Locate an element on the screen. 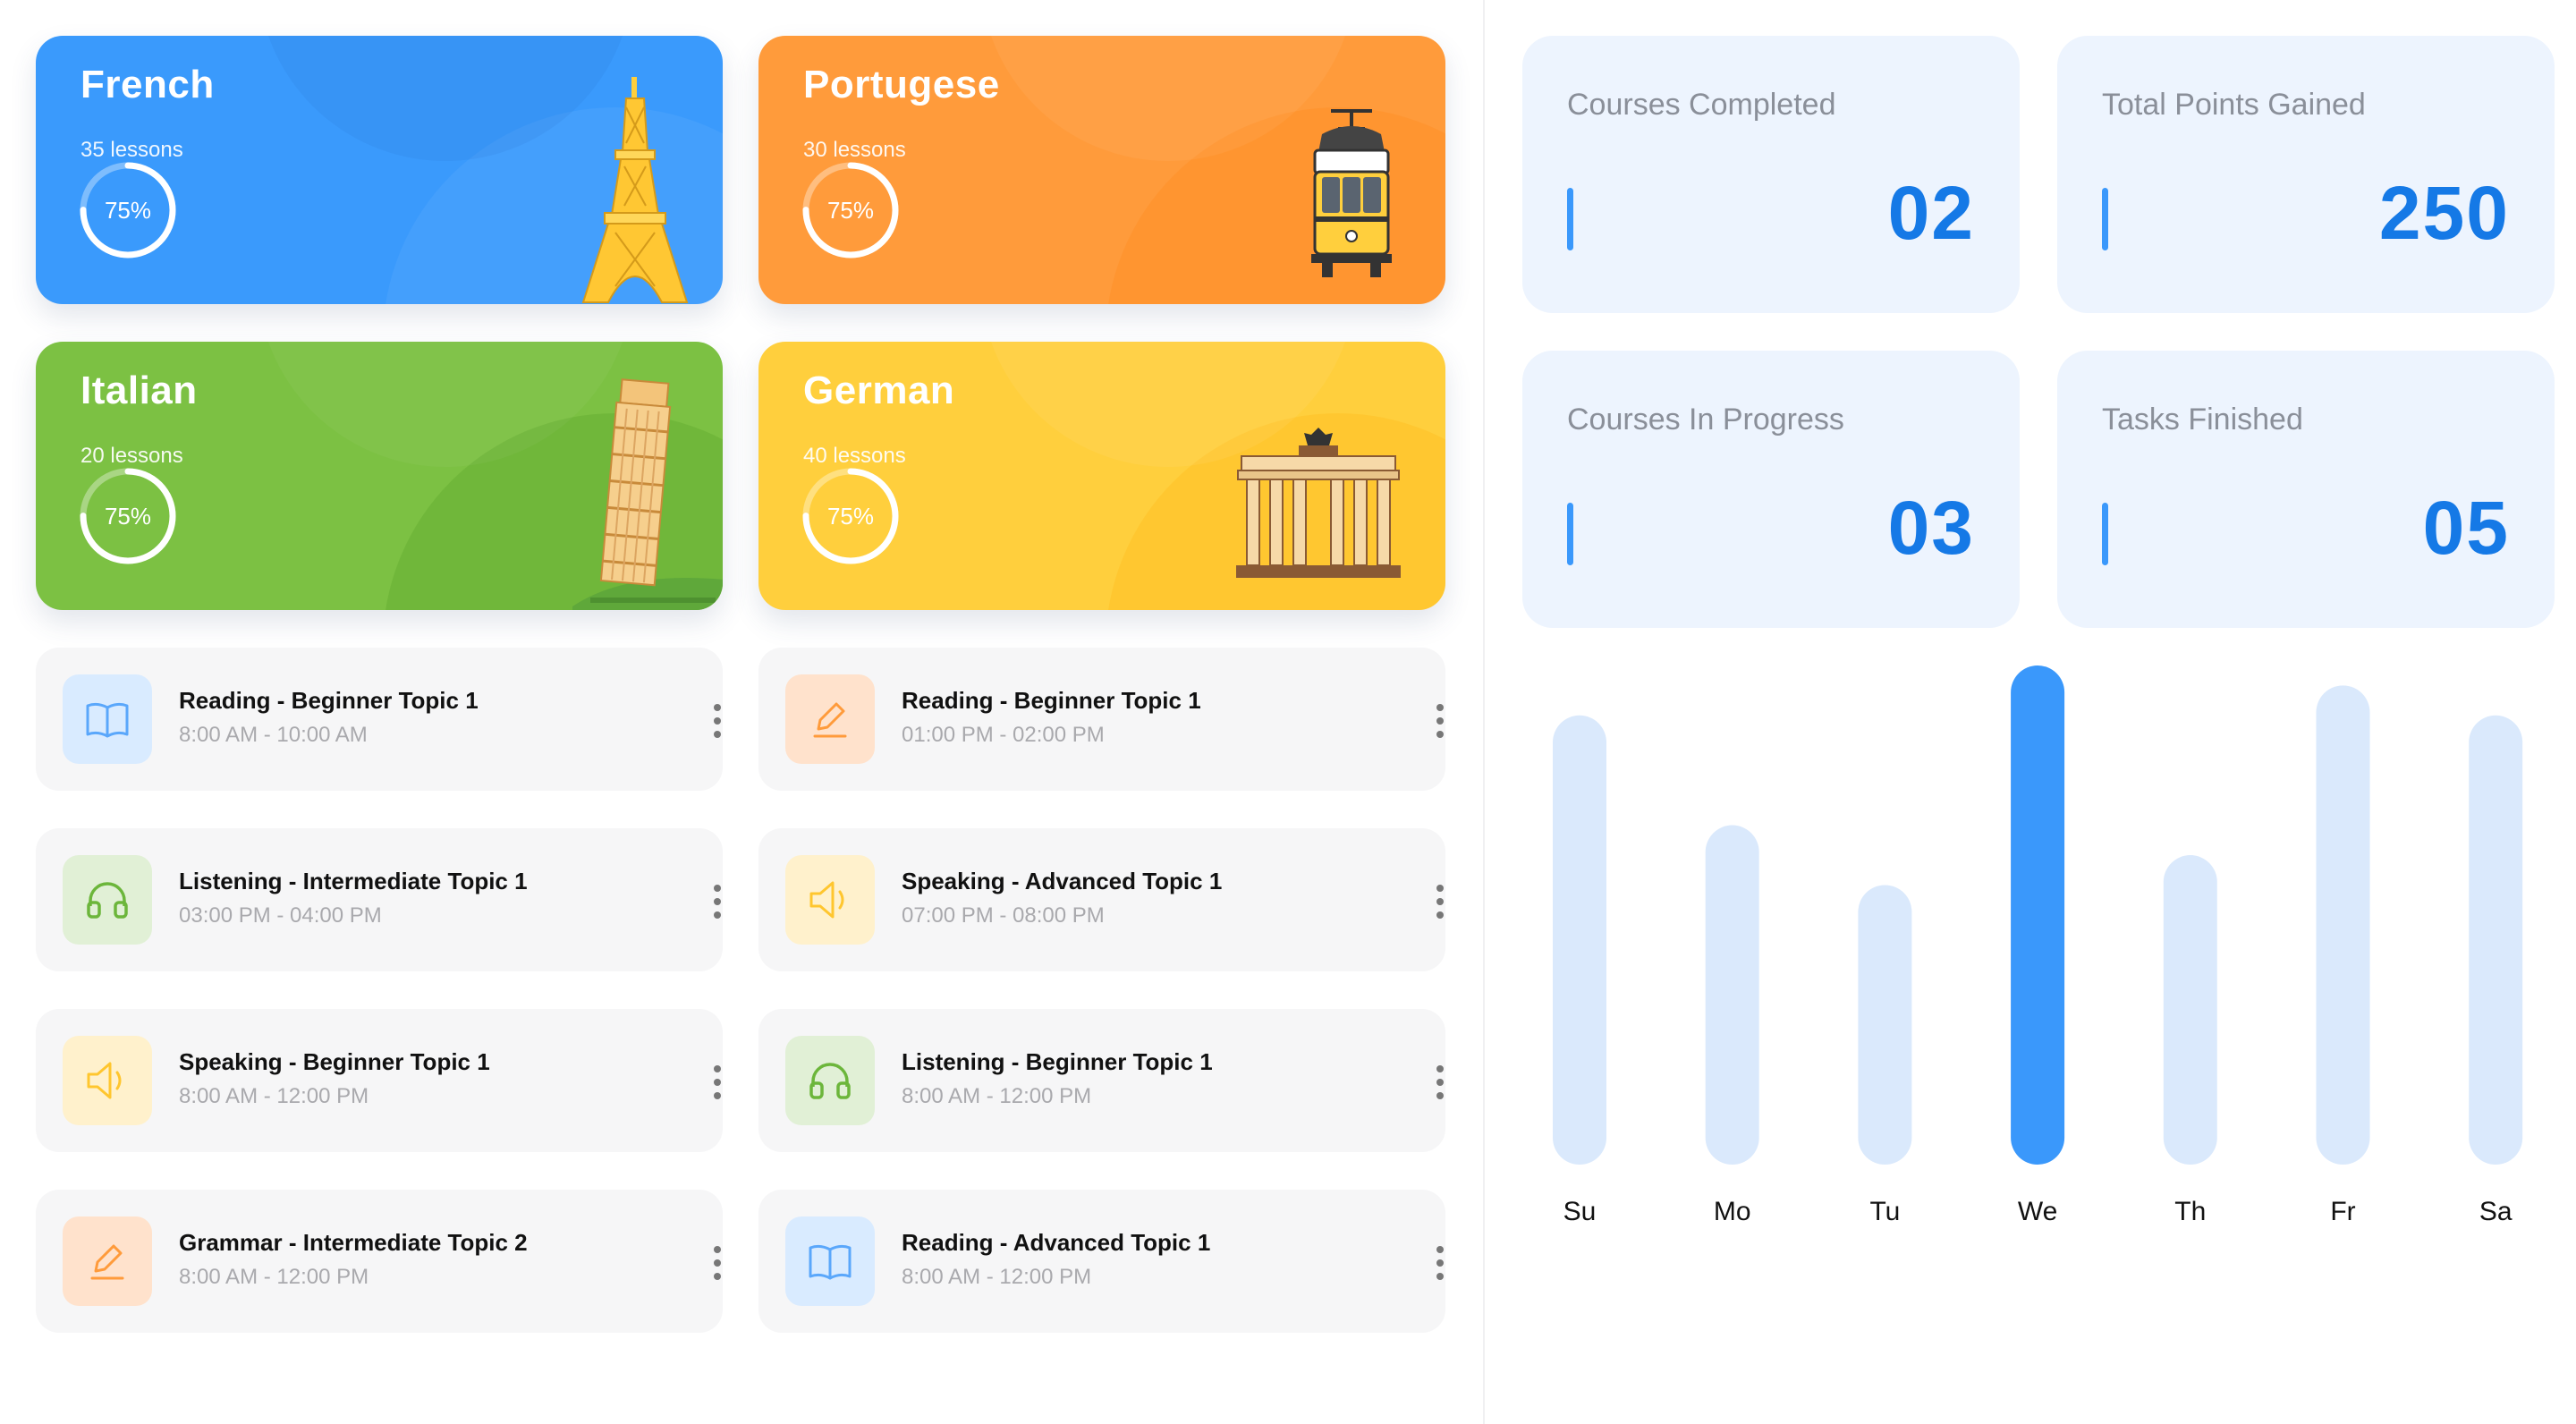 This screenshot has width=2576, height=1424. chart-x-label-th: Th is located at coordinates (2190, 1211).